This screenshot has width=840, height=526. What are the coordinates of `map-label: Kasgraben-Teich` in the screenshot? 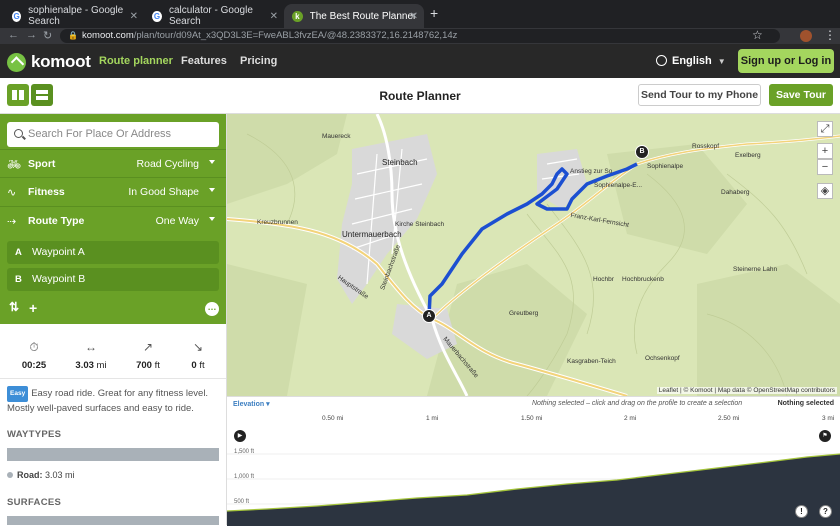 It's located at (591, 361).